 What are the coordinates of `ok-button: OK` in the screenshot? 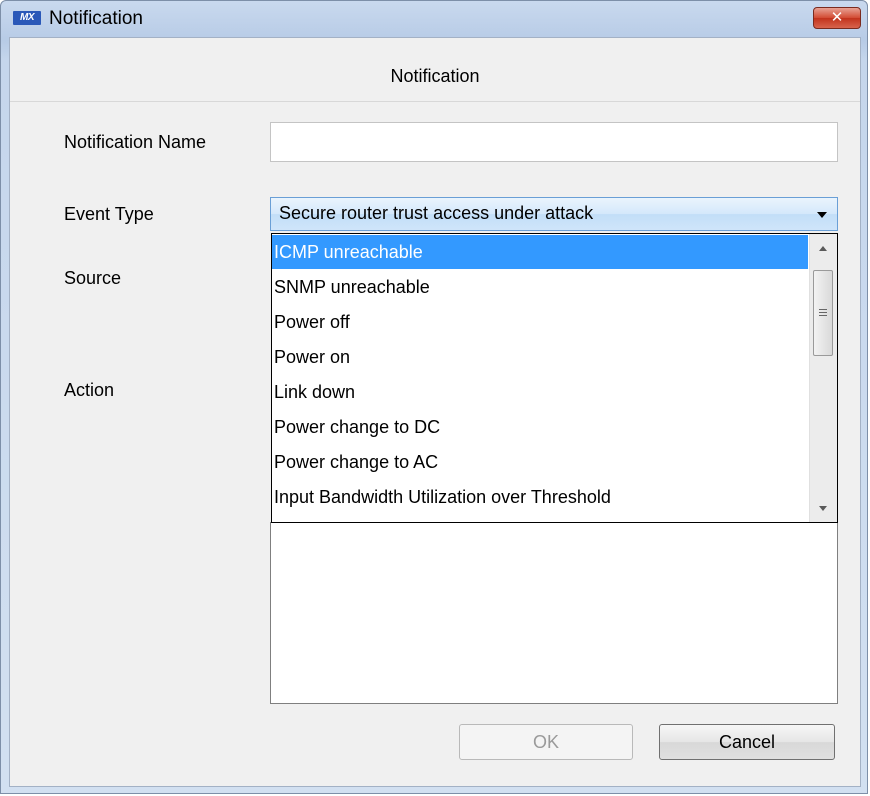 It's located at (546, 742).